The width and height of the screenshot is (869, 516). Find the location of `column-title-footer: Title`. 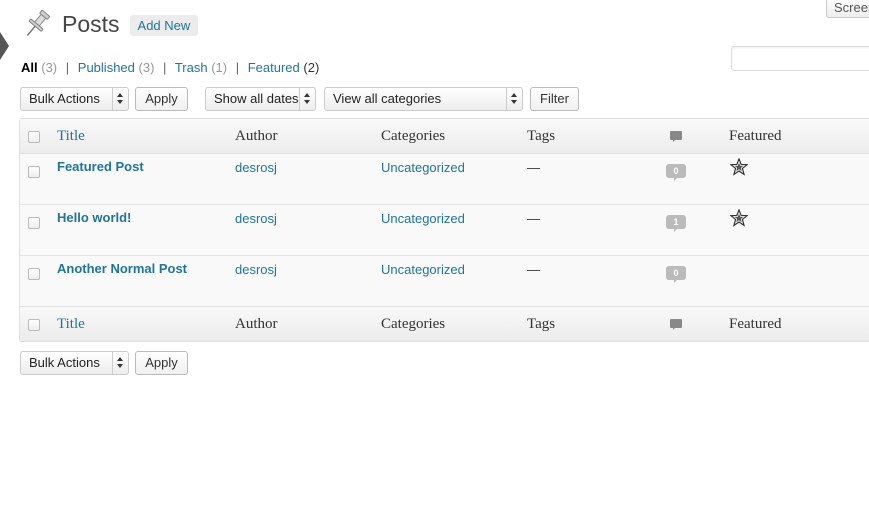

column-title-footer: Title is located at coordinates (71, 324).